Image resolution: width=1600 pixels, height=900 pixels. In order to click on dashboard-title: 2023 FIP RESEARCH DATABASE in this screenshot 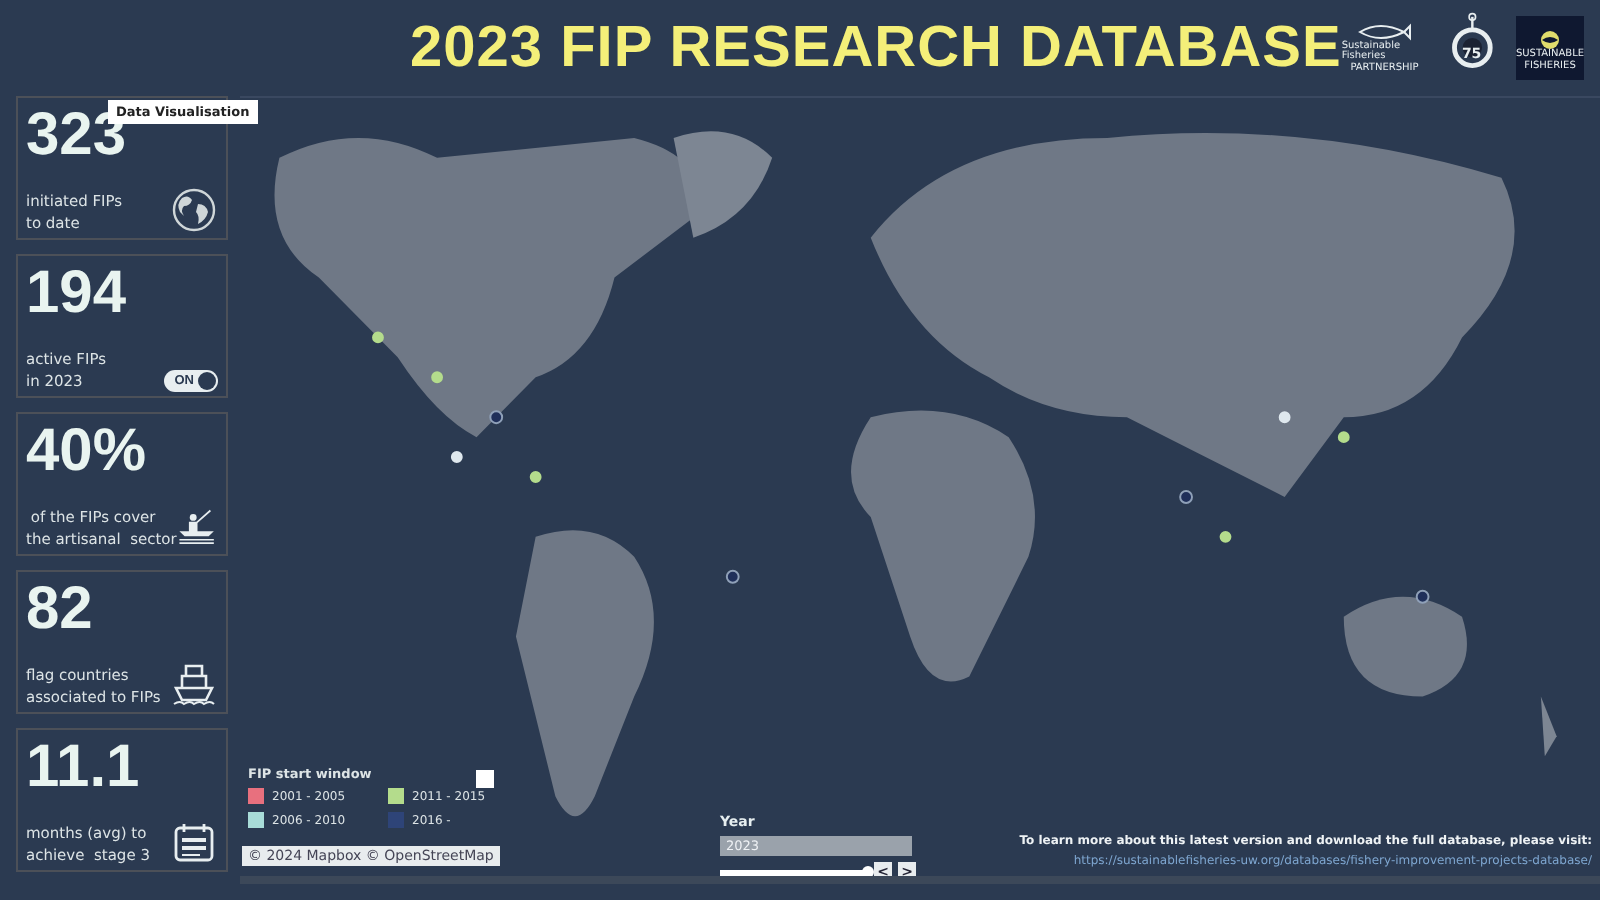, I will do `click(876, 48)`.